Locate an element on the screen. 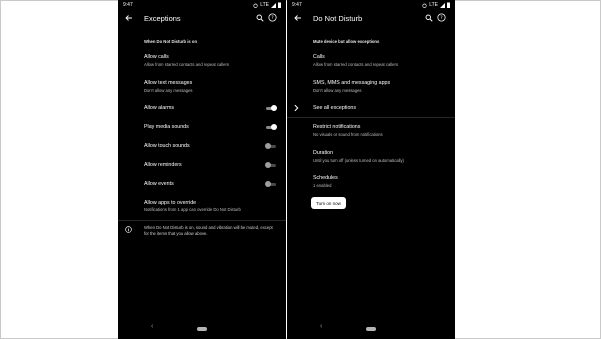 This screenshot has width=601, height=339. info-icon is located at coordinates (128, 229).